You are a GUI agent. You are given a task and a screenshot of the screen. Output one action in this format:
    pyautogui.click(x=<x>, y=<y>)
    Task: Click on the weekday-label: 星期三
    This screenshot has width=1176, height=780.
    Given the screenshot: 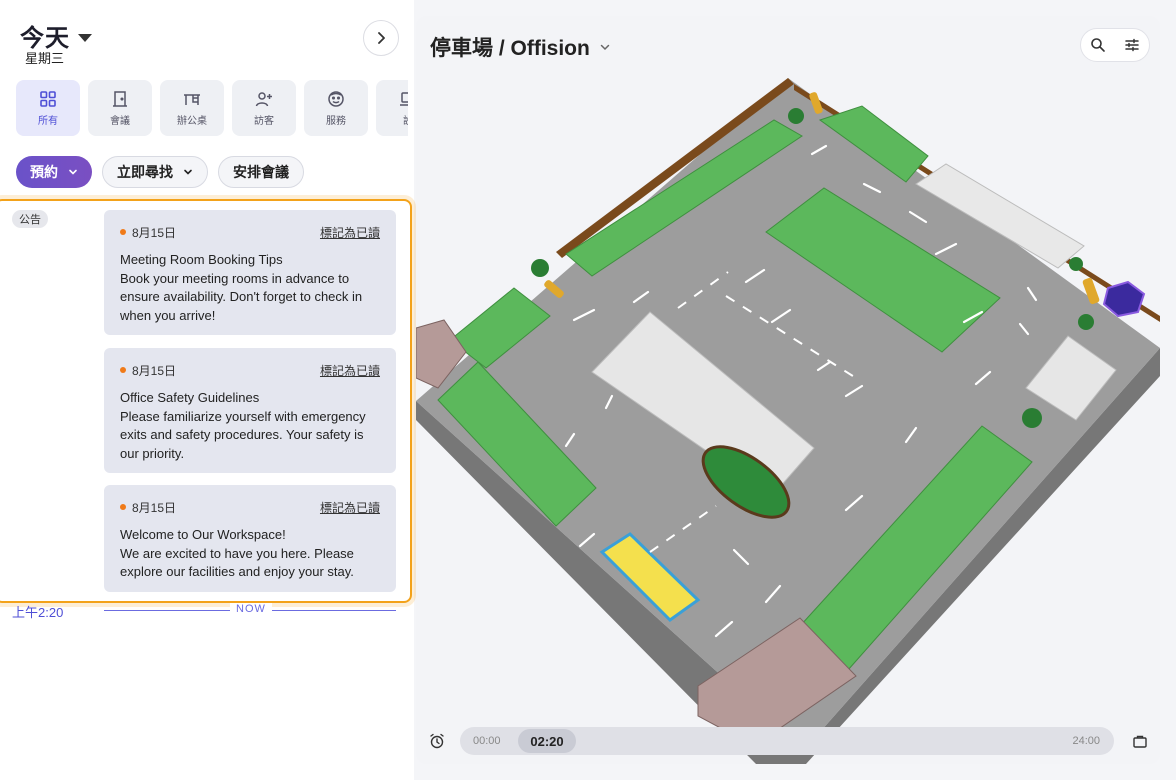 What is the action you would take?
    pyautogui.click(x=45, y=58)
    